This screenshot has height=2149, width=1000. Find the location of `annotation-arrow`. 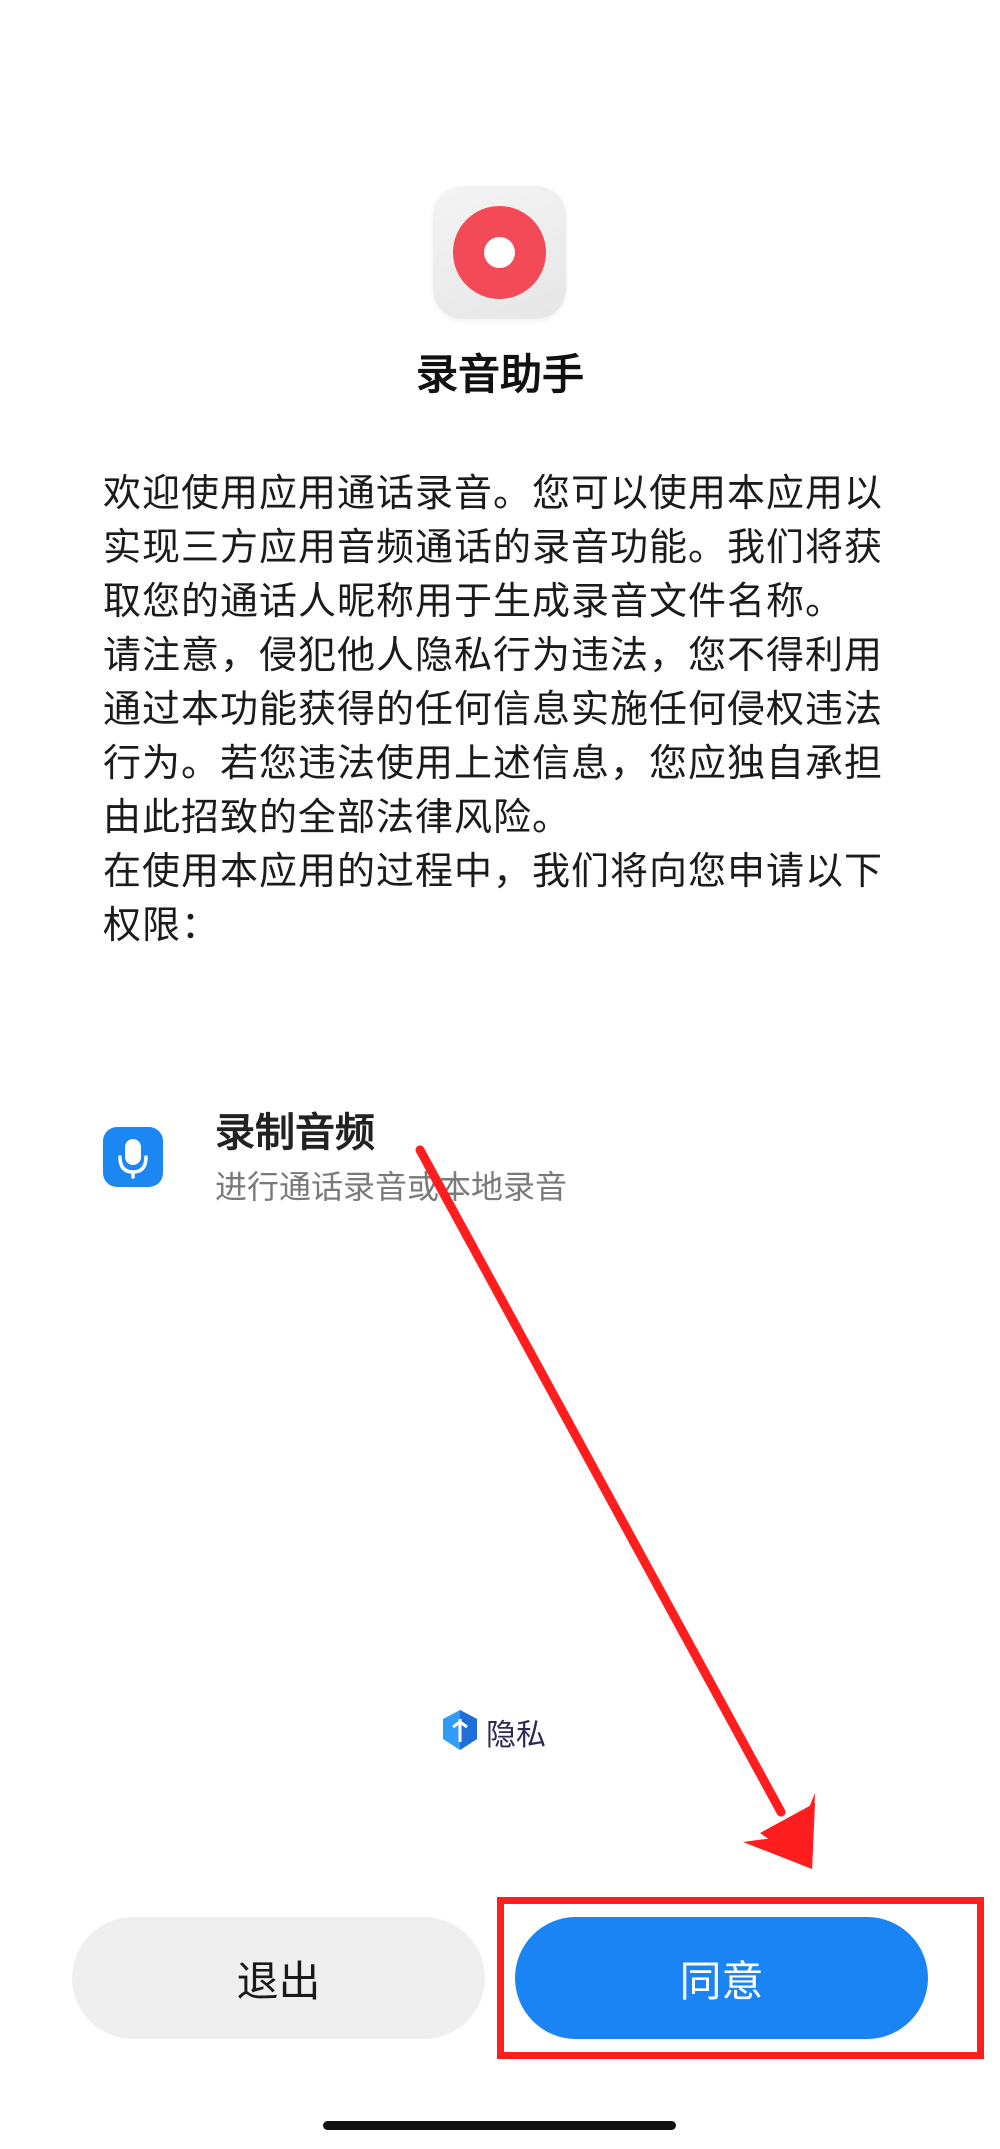

annotation-arrow is located at coordinates (615, 1507).